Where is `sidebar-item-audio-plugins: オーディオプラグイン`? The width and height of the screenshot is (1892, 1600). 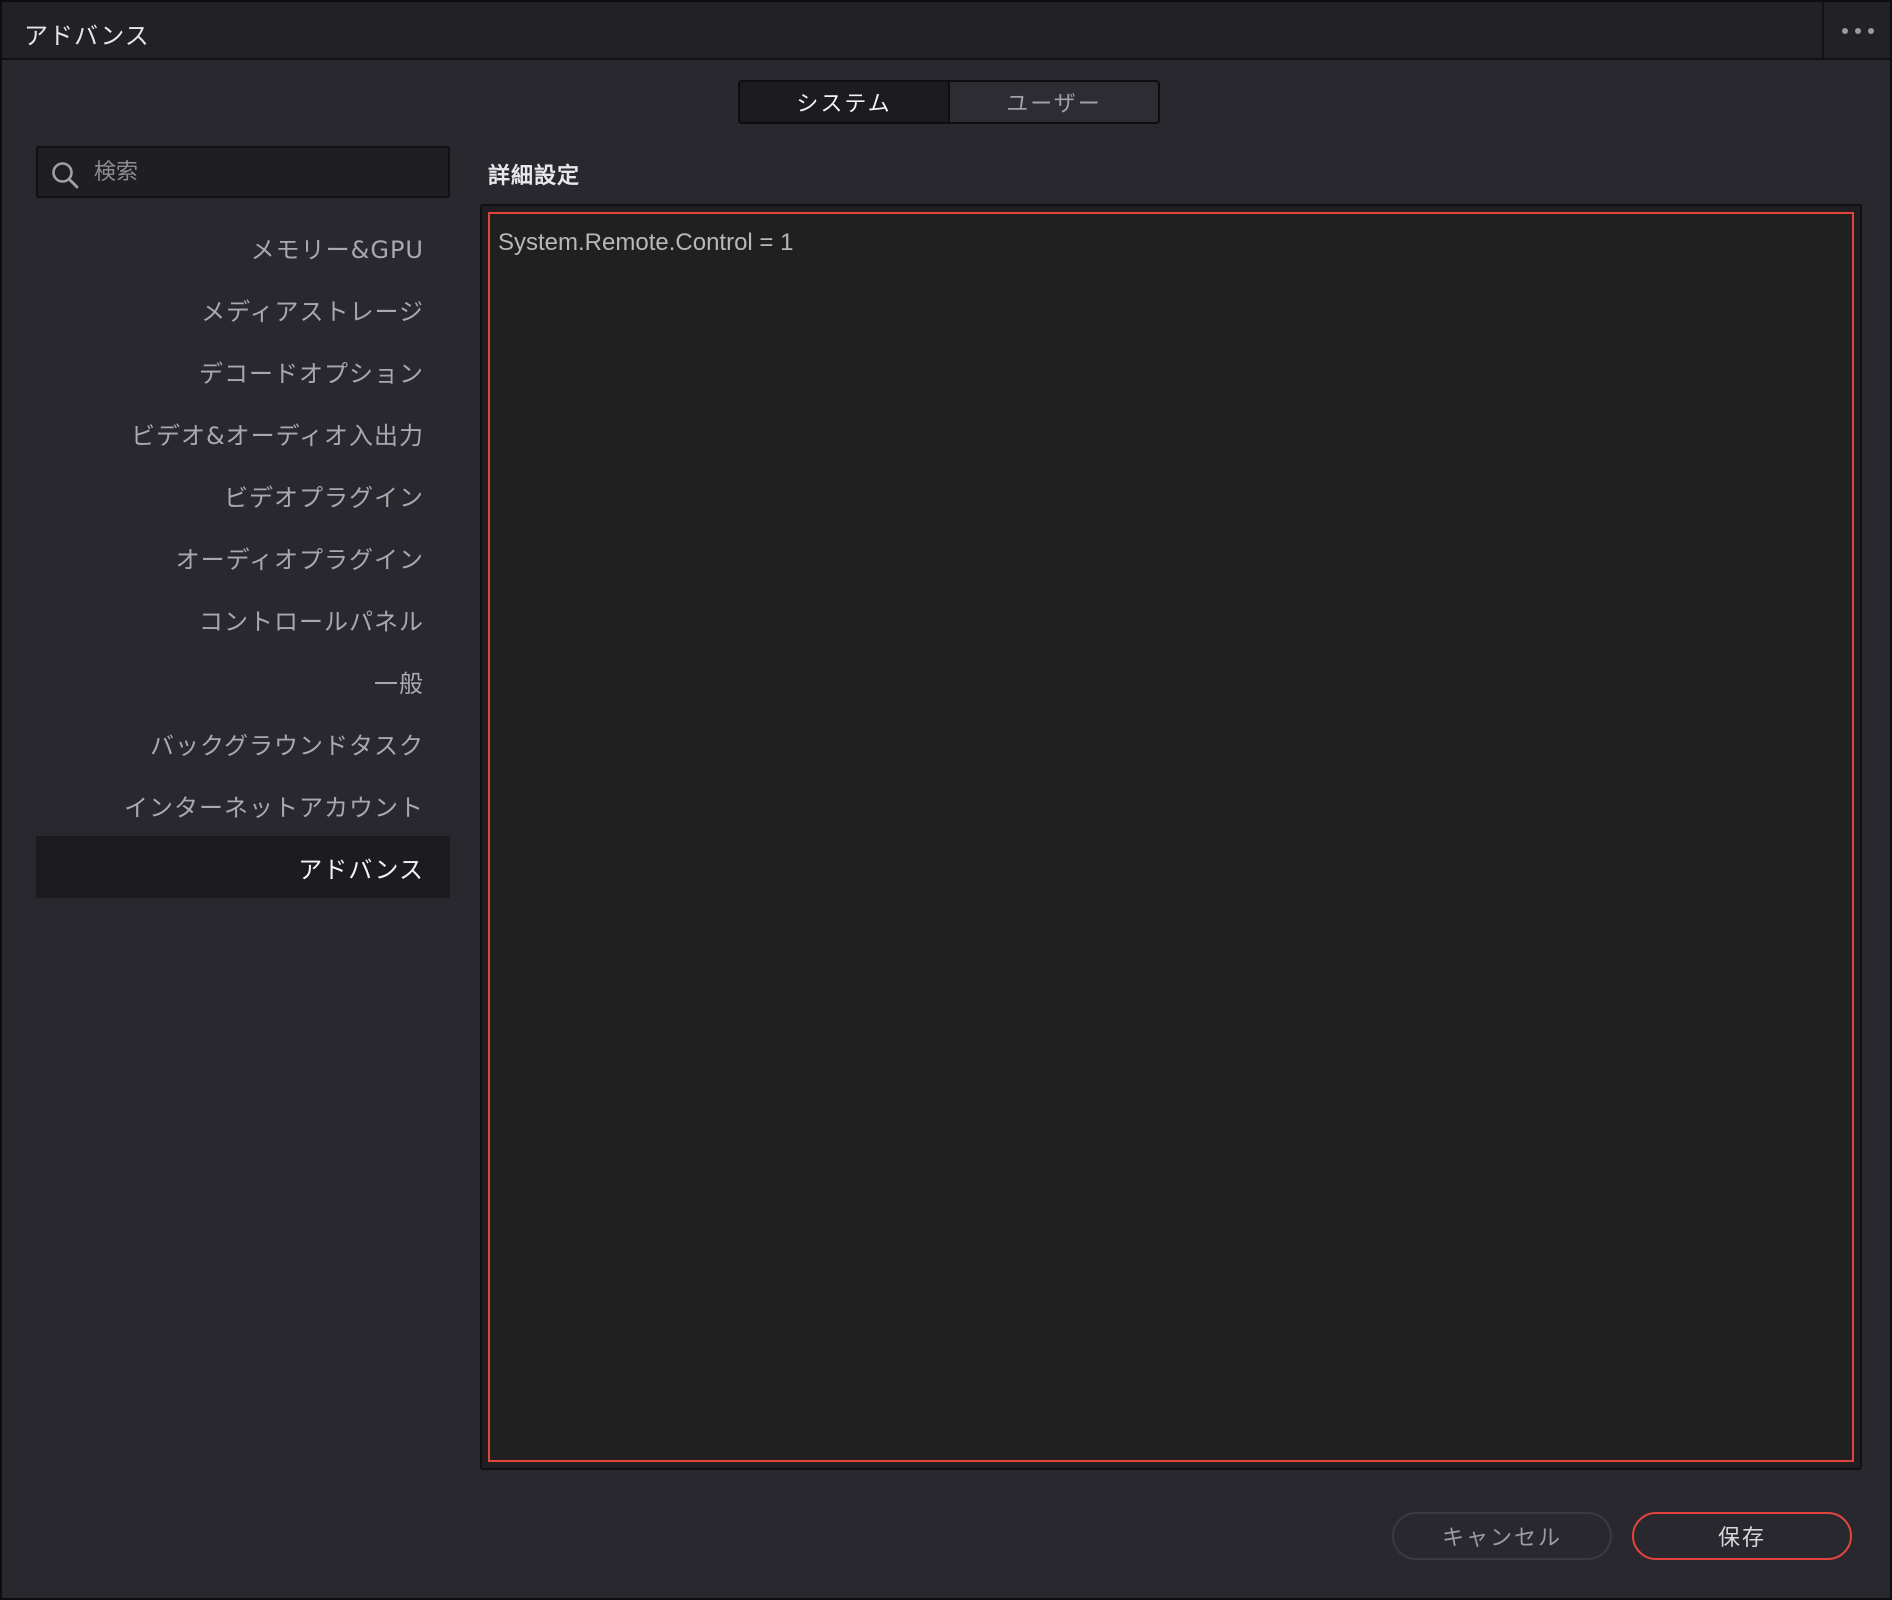
sidebar-item-audio-plugins: オーディオプラグイン is located at coordinates (243, 557).